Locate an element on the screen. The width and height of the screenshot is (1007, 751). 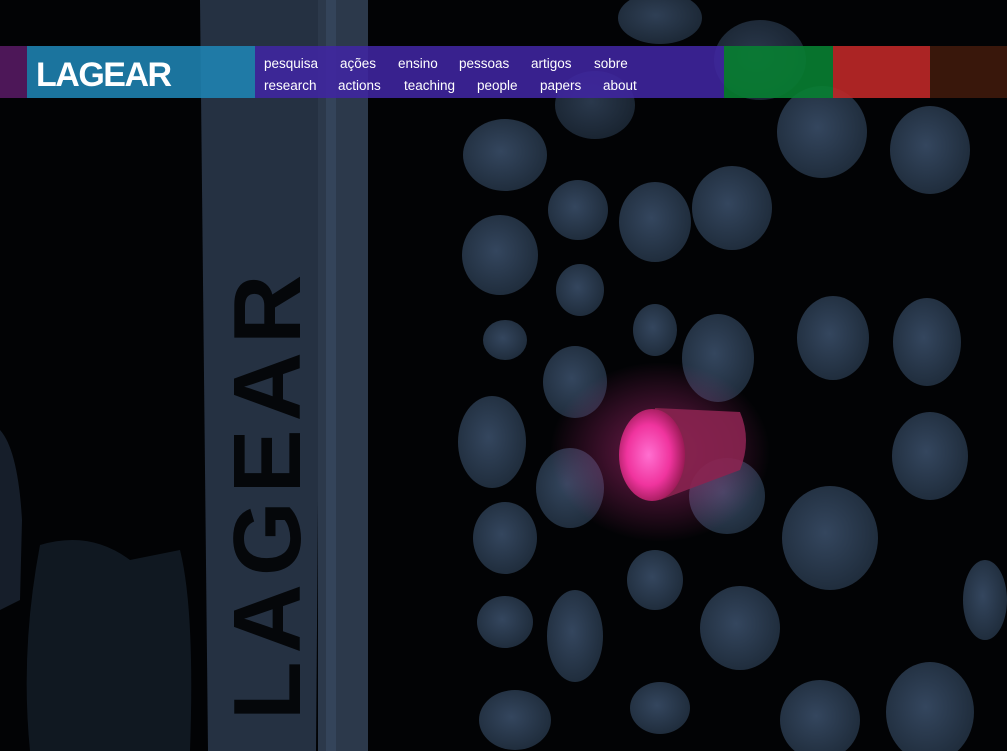
menu-item-papers-pt: artigos is located at coordinates (551, 64).